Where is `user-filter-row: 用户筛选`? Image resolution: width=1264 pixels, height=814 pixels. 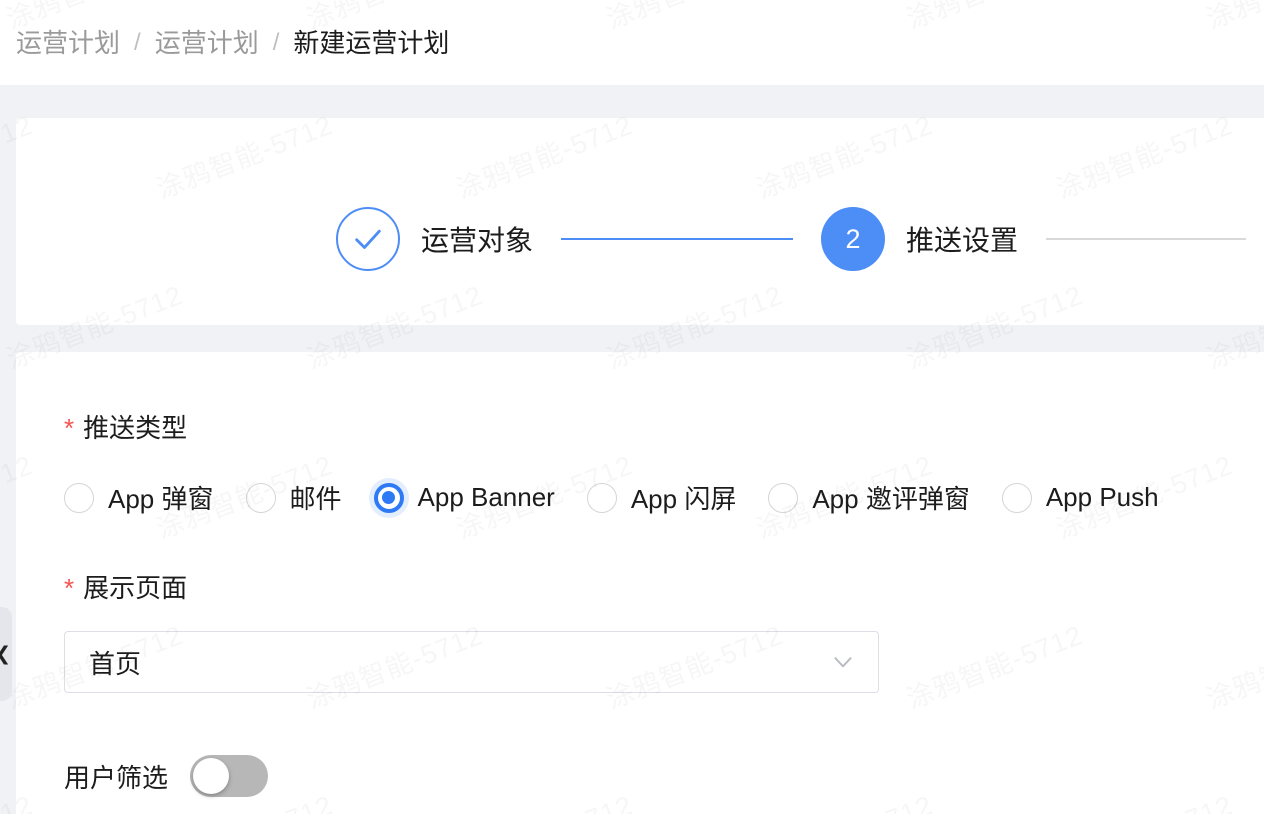 user-filter-row: 用户筛选 is located at coordinates (664, 776).